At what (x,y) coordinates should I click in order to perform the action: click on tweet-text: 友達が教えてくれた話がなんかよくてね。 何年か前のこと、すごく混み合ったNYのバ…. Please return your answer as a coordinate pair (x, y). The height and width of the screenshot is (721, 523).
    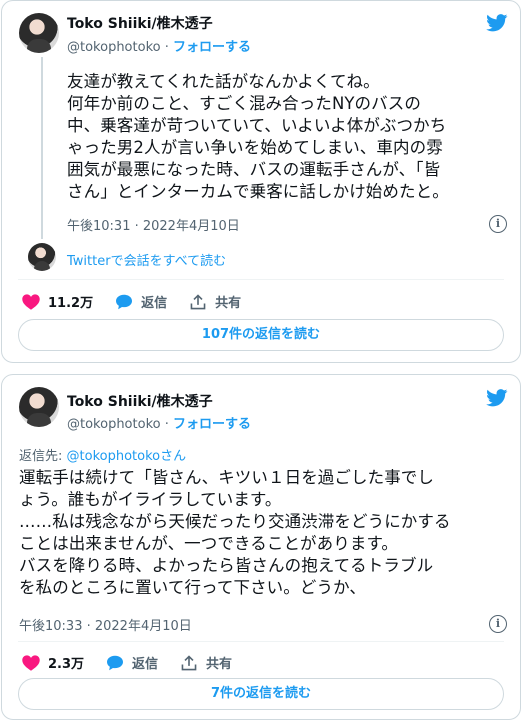
    Looking at the image, I should click on (258, 136).